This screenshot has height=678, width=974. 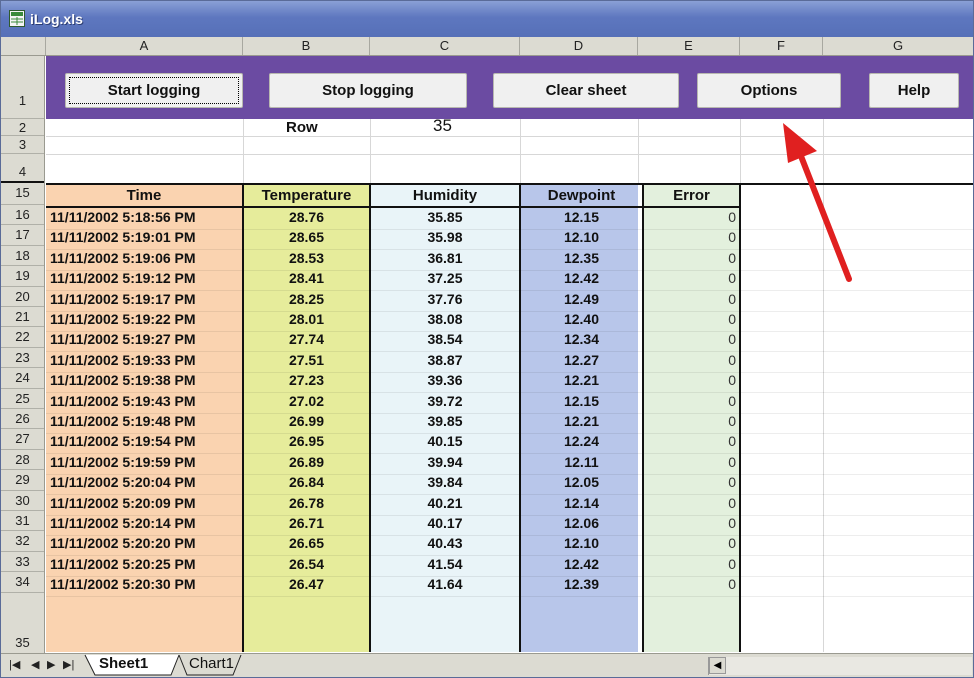 I want to click on time-cell: 11/11/2002 5:19:22 PM, so click(x=146, y=319).